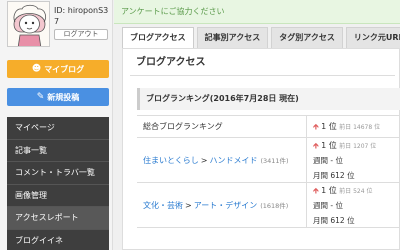  I want to click on ranking-label: 総合ブログランキング, so click(222, 126).